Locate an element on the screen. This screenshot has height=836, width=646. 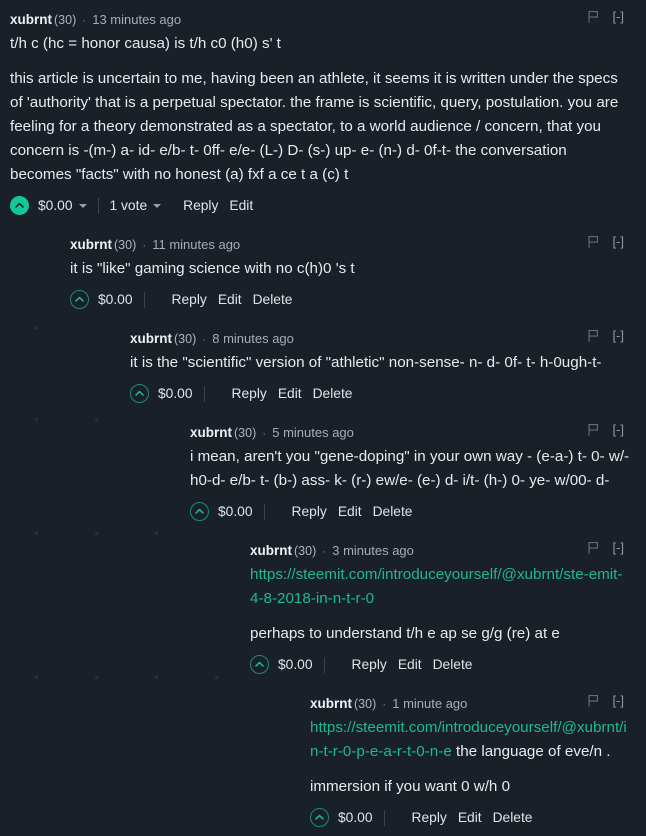
comment-timestamp: 1 minute ago is located at coordinates (429, 704).